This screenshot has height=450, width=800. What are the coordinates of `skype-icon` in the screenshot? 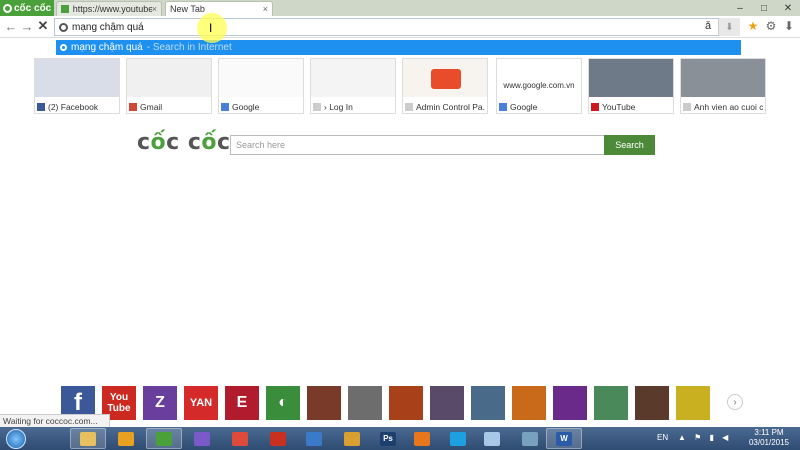 It's located at (458, 438).